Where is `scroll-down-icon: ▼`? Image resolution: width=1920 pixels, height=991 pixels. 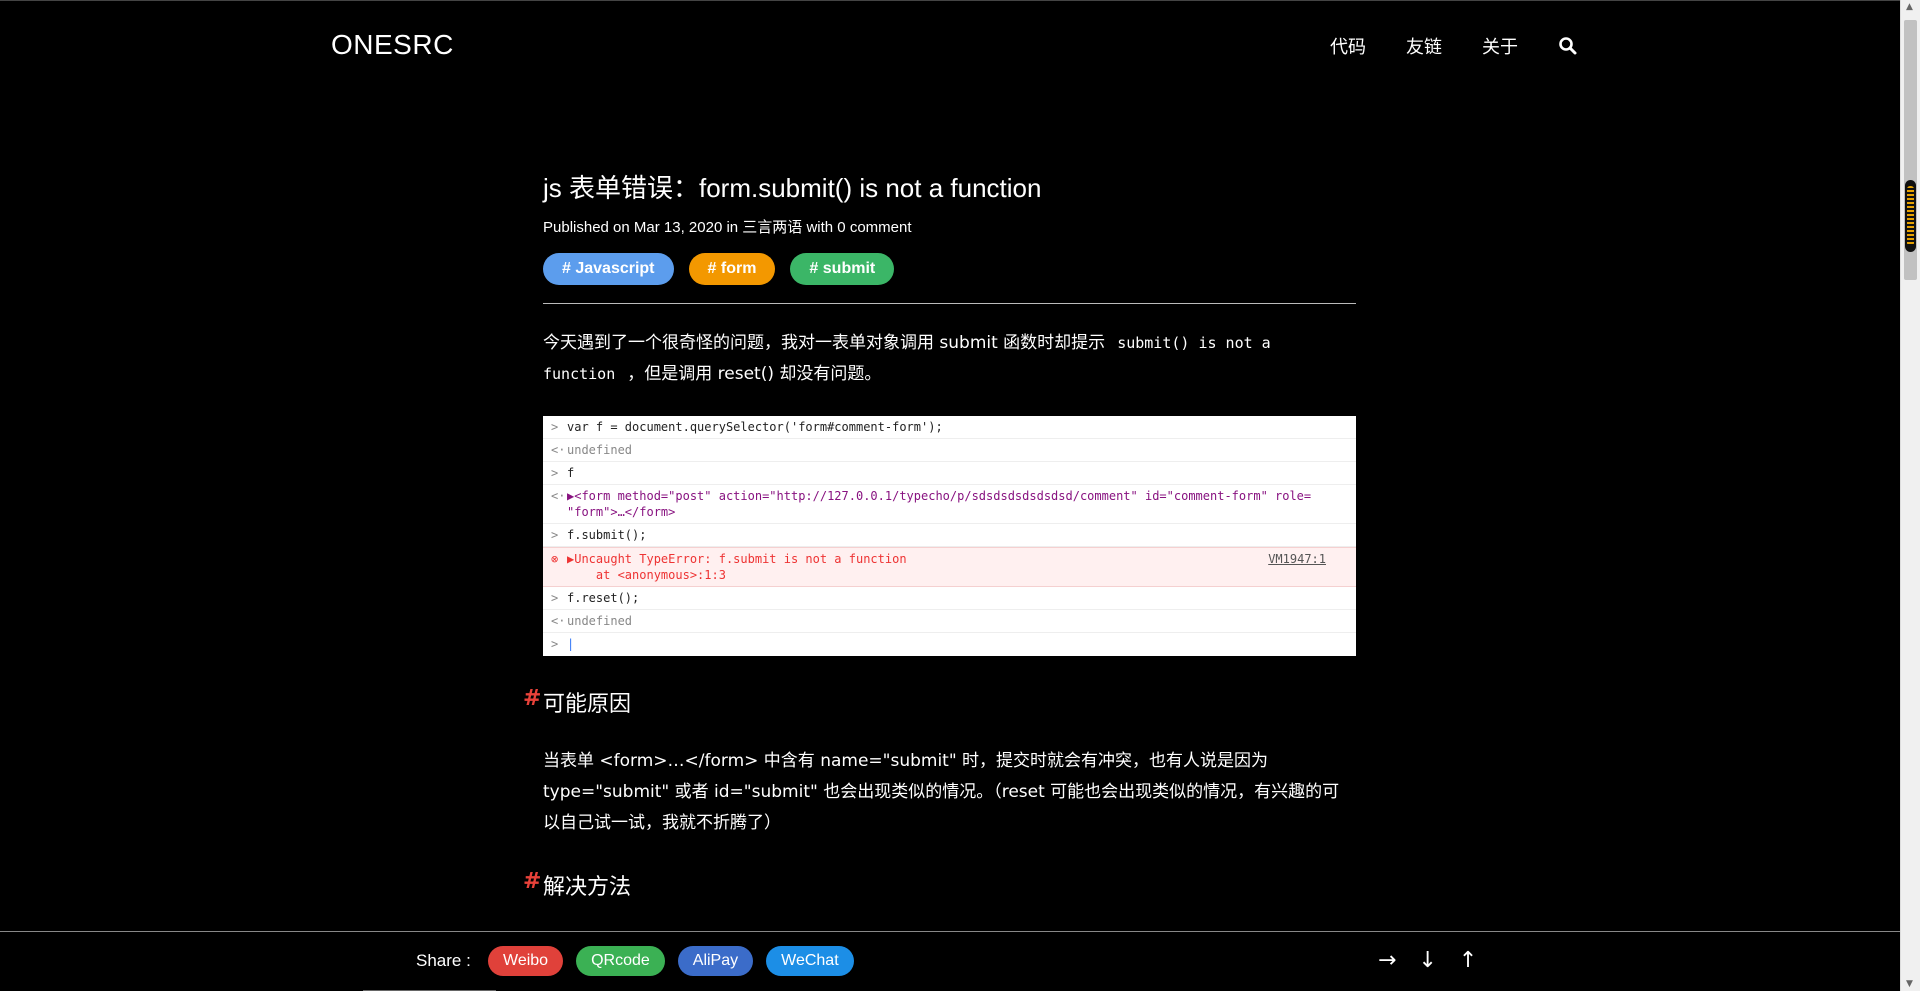
scroll-down-icon: ▼ is located at coordinates (1909, 984).